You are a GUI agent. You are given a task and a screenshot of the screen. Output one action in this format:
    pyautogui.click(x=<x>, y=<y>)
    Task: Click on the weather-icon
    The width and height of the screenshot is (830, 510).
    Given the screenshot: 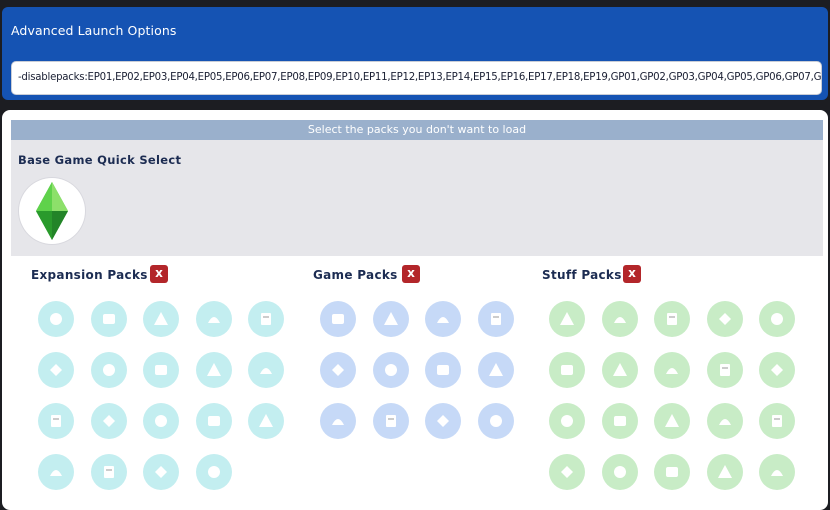 What is the action you would take?
    pyautogui.click(x=266, y=319)
    